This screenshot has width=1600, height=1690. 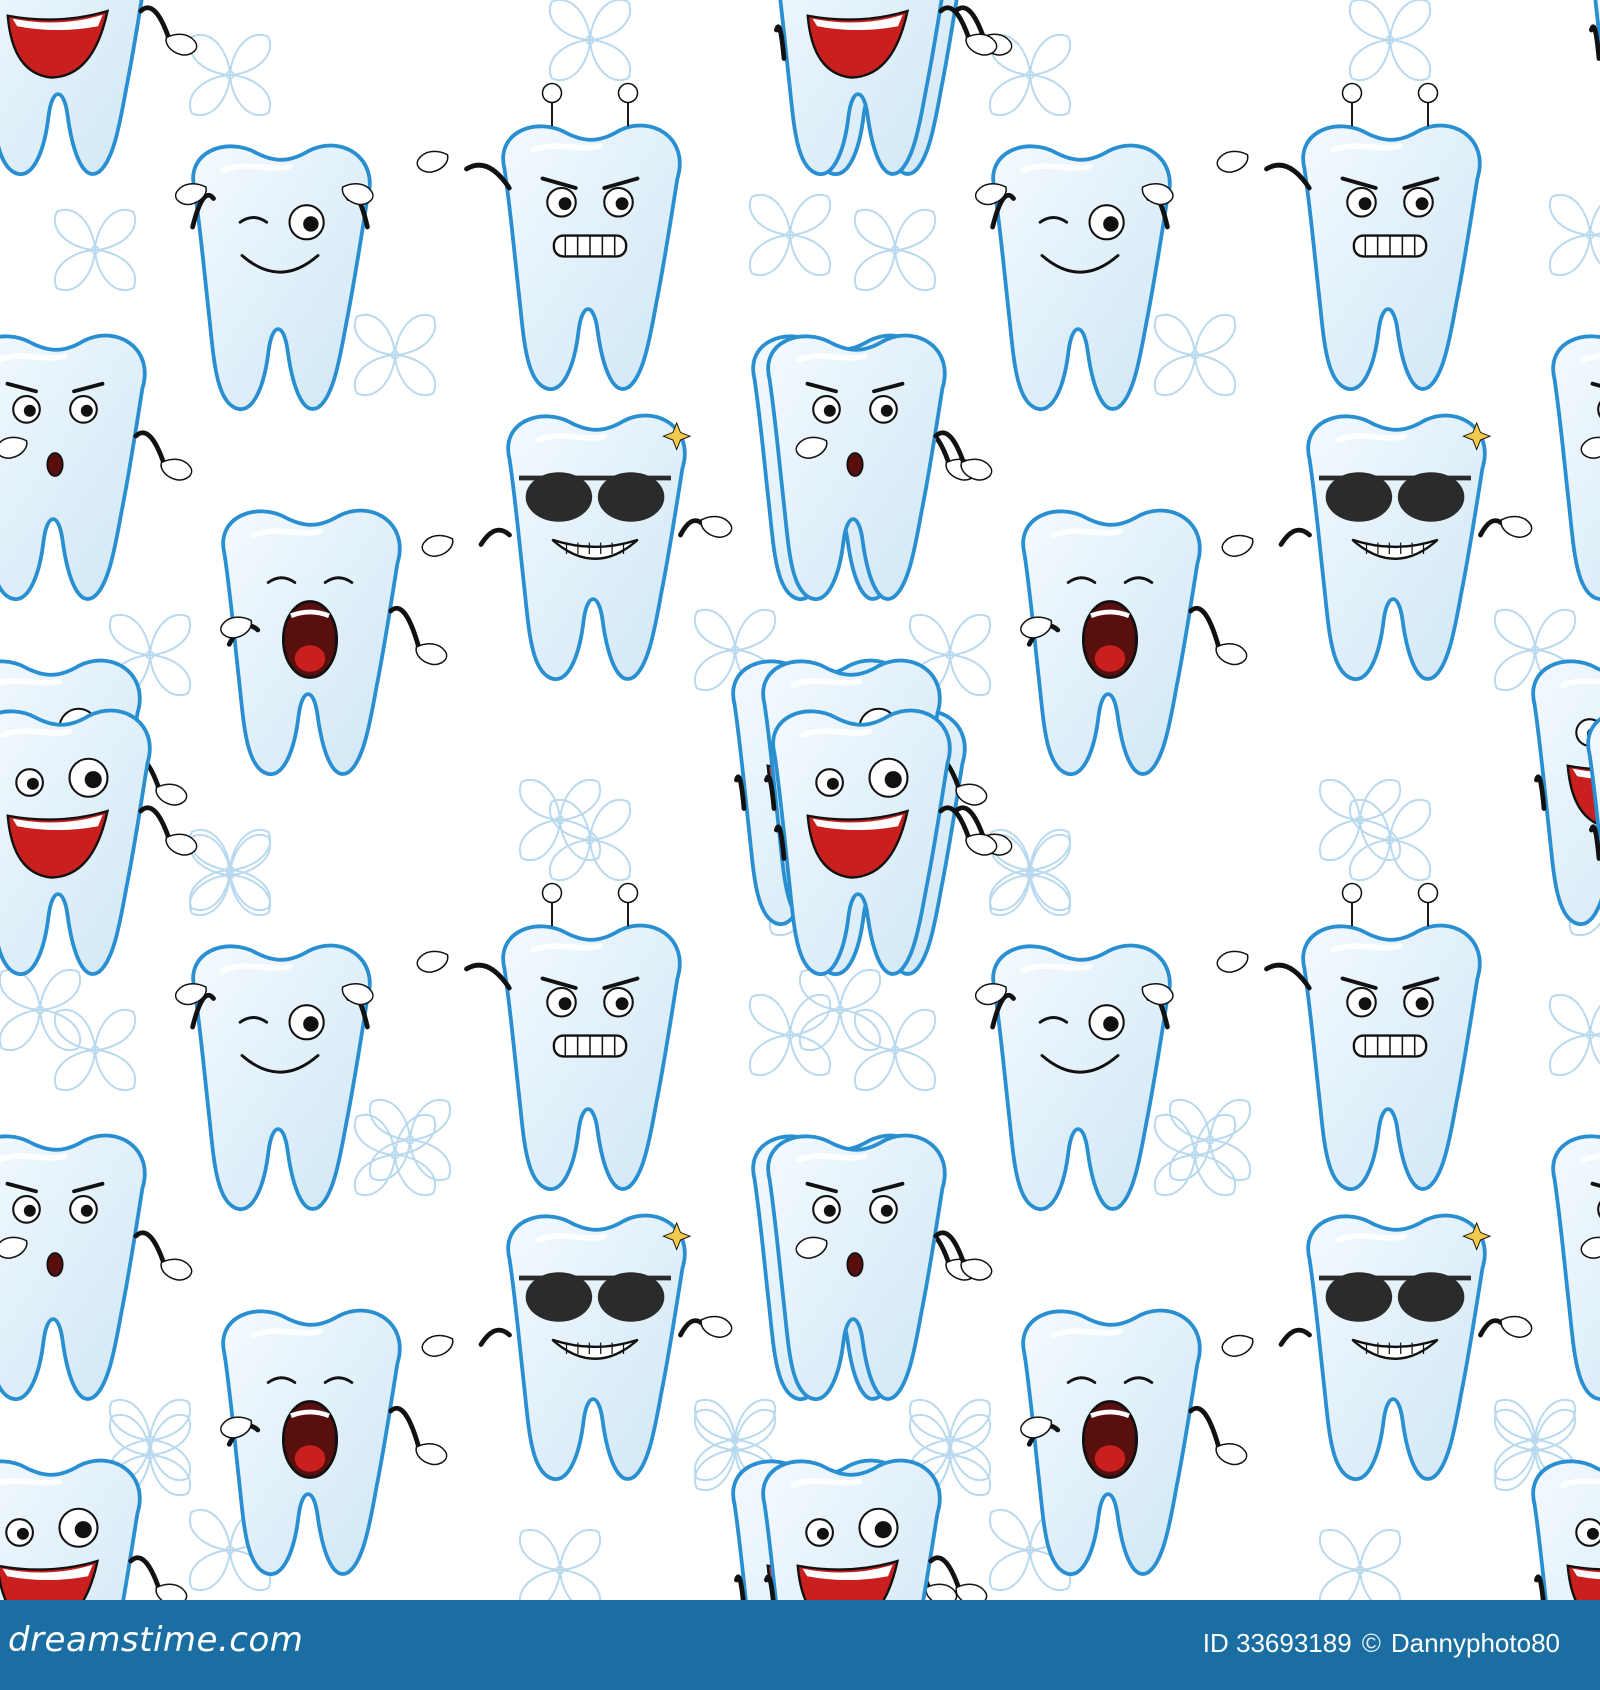 I want to click on image-id: ID 33693189, so click(x=1277, y=1643).